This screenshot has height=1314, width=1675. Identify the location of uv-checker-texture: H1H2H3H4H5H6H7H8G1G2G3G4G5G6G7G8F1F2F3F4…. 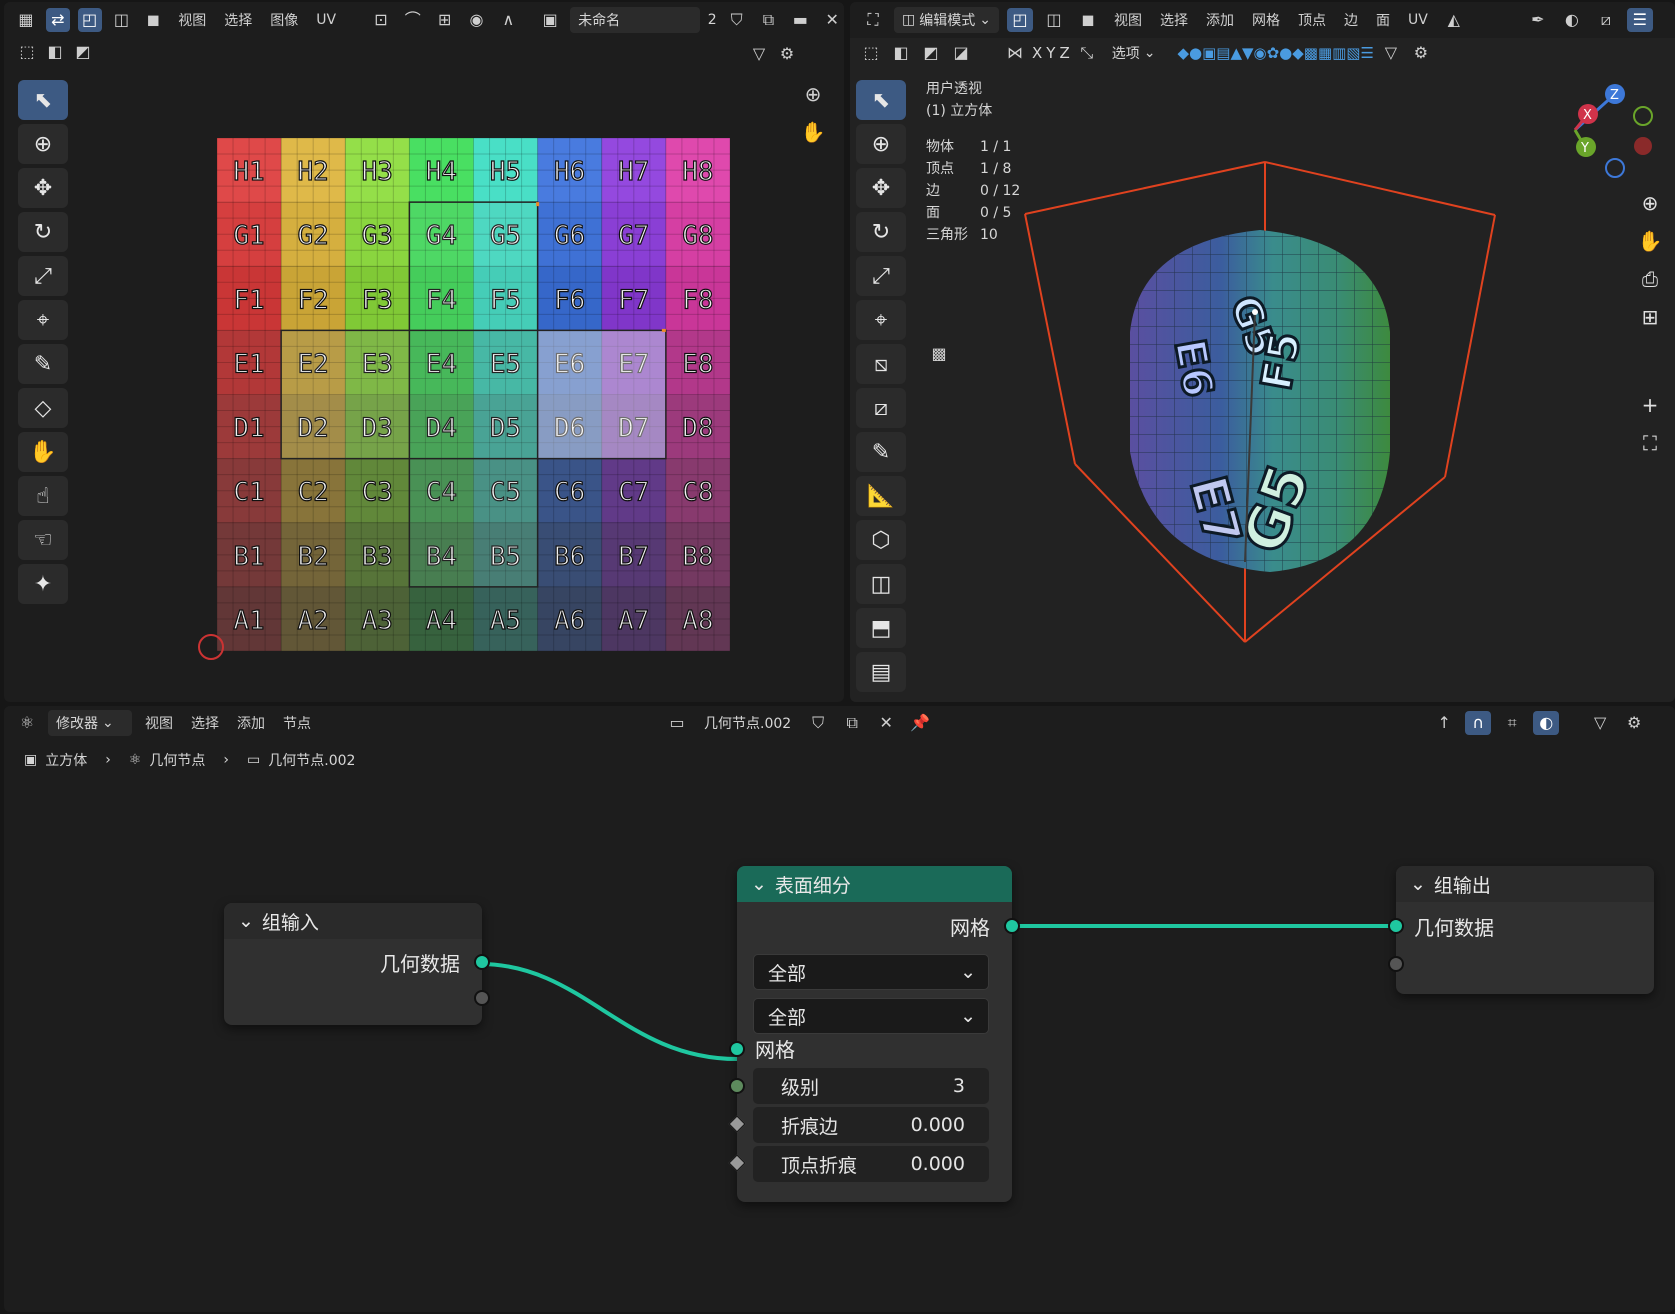
(473, 394).